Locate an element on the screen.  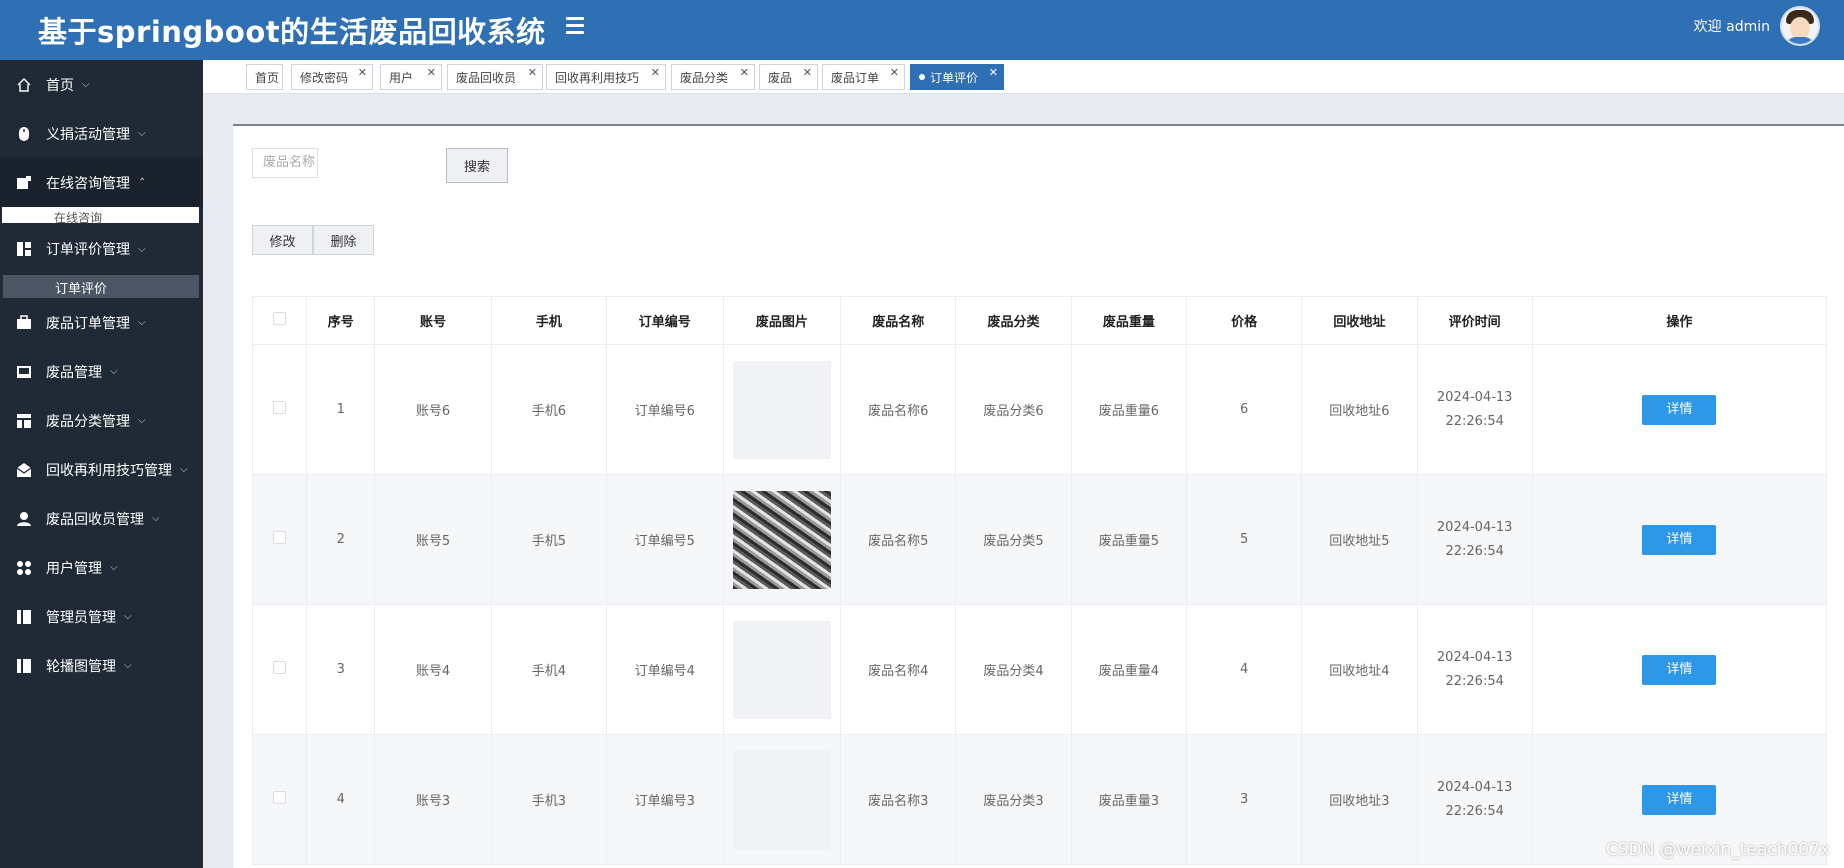
tab-waste-order: 废品订单 ✕ is located at coordinates (863, 77).